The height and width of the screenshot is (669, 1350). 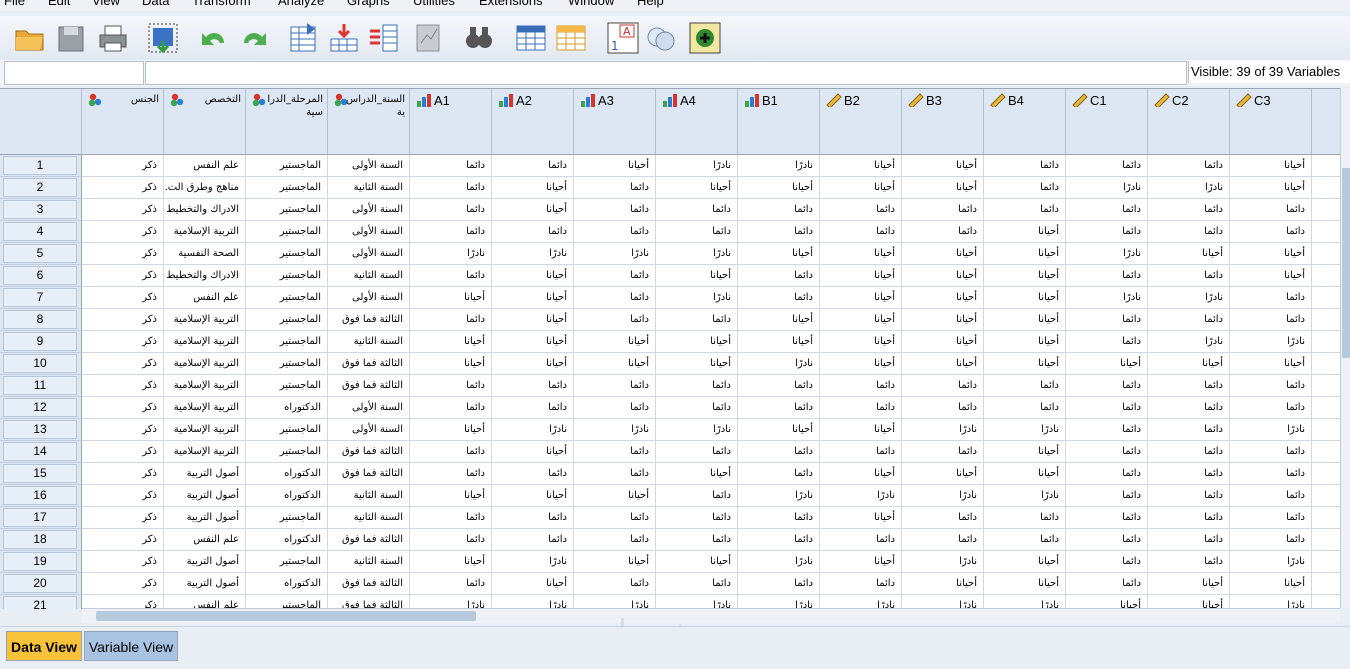 What do you see at coordinates (1025, 122) in the screenshot?
I see `column-header-11: B4` at bounding box center [1025, 122].